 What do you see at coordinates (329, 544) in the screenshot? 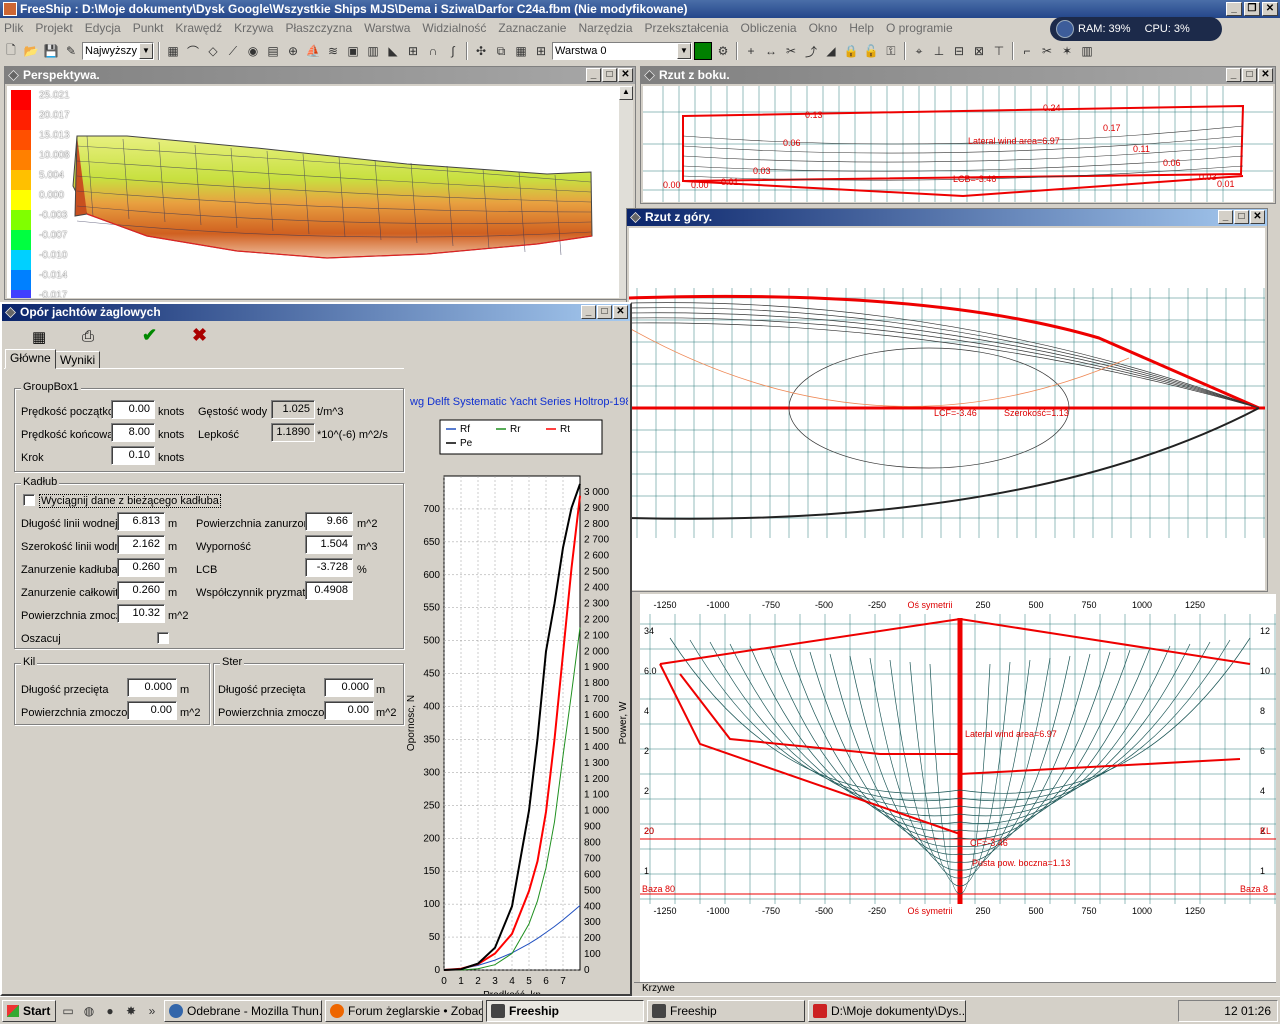
I see `disp-field: 1.504` at bounding box center [329, 544].